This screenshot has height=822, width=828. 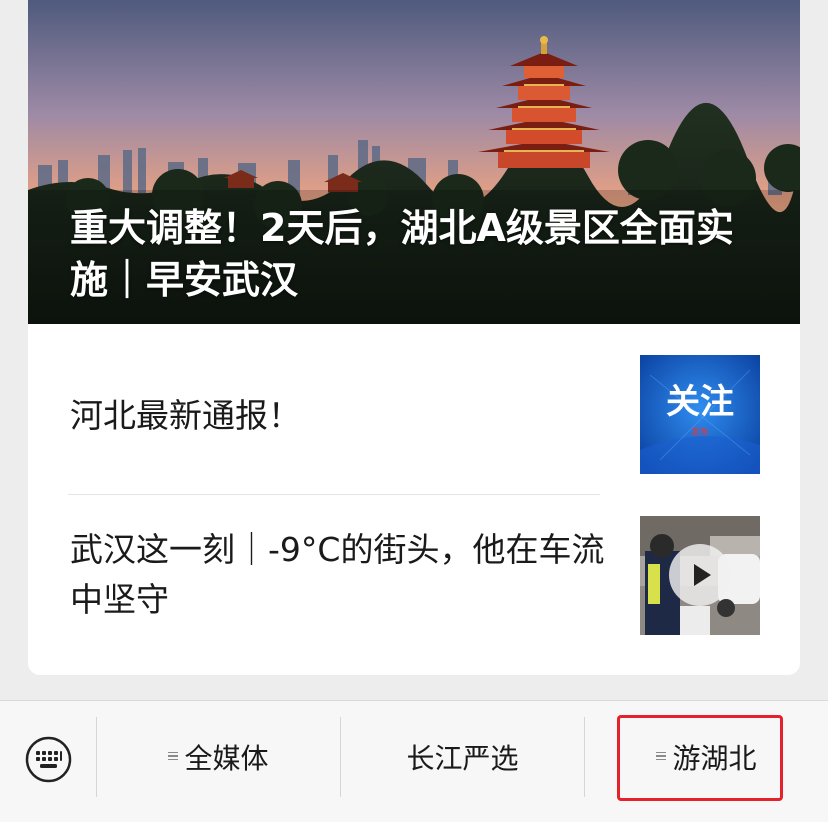 What do you see at coordinates (185, 415) in the screenshot?
I see `article-title: 河北最新通报！` at bounding box center [185, 415].